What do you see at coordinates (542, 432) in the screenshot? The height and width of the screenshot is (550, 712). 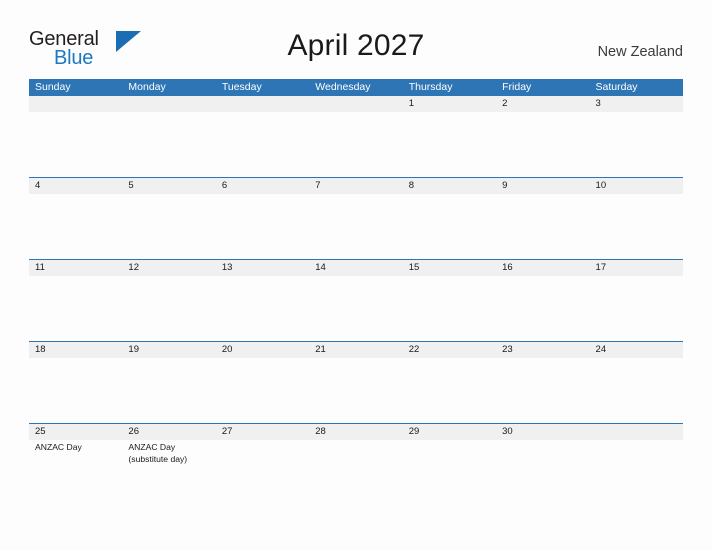 I see `day-number-30: 30` at bounding box center [542, 432].